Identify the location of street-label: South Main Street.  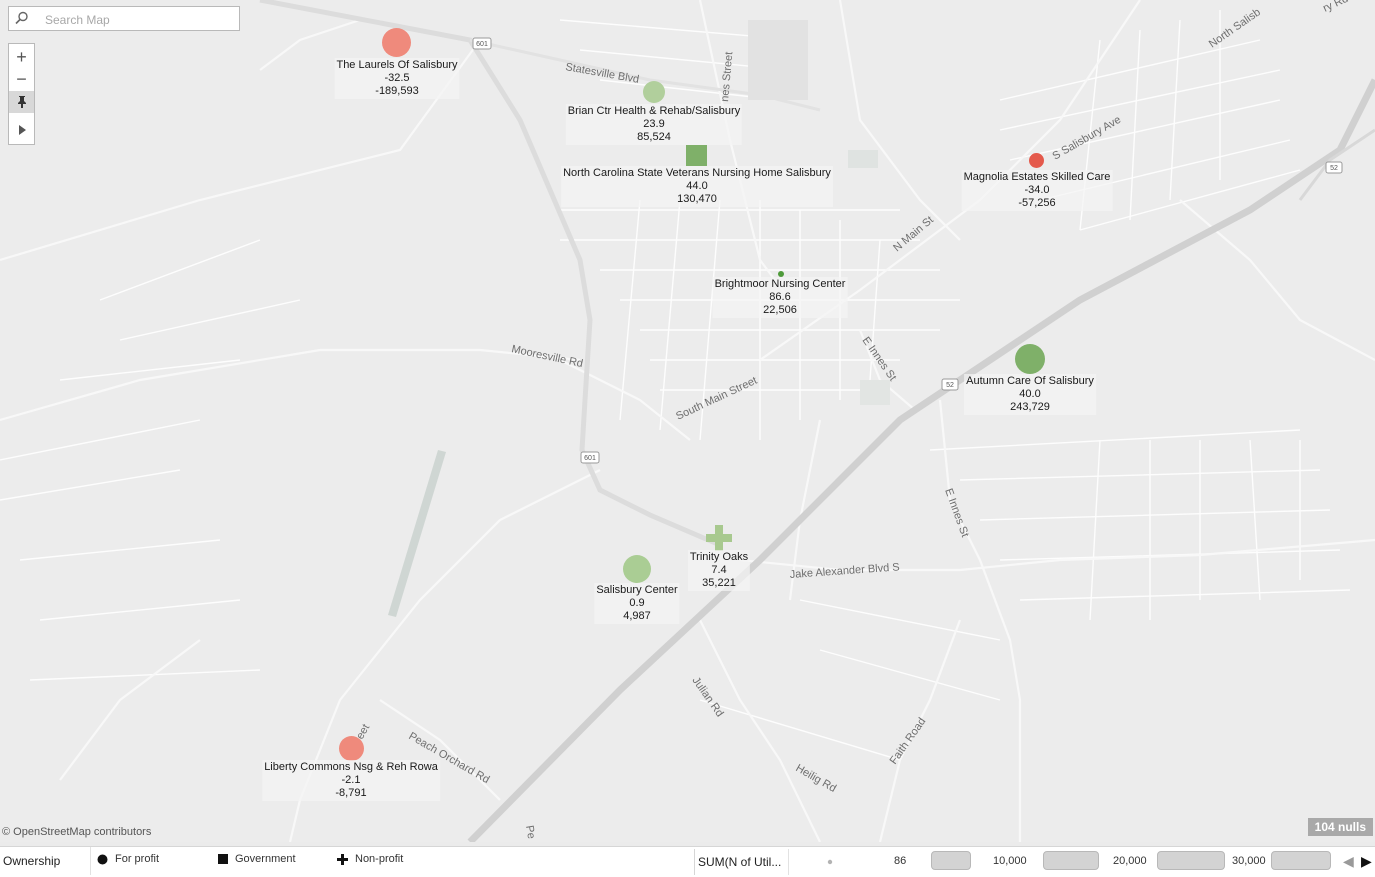
(716, 399).